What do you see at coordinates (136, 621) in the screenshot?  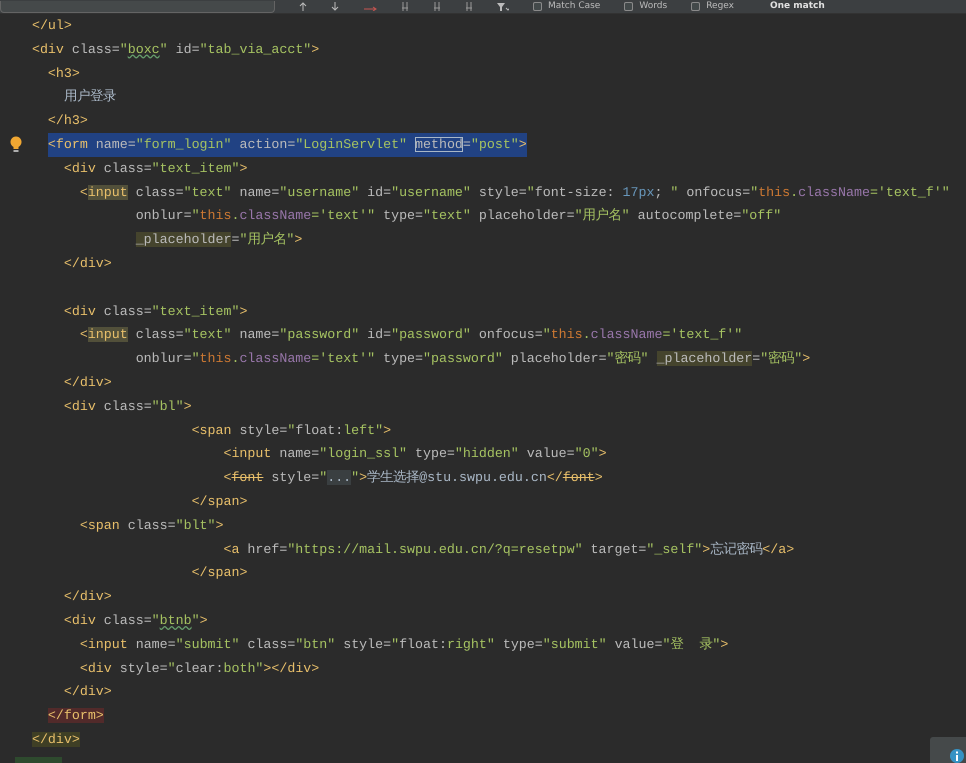 I see `code-line: <div class="btnb">` at bounding box center [136, 621].